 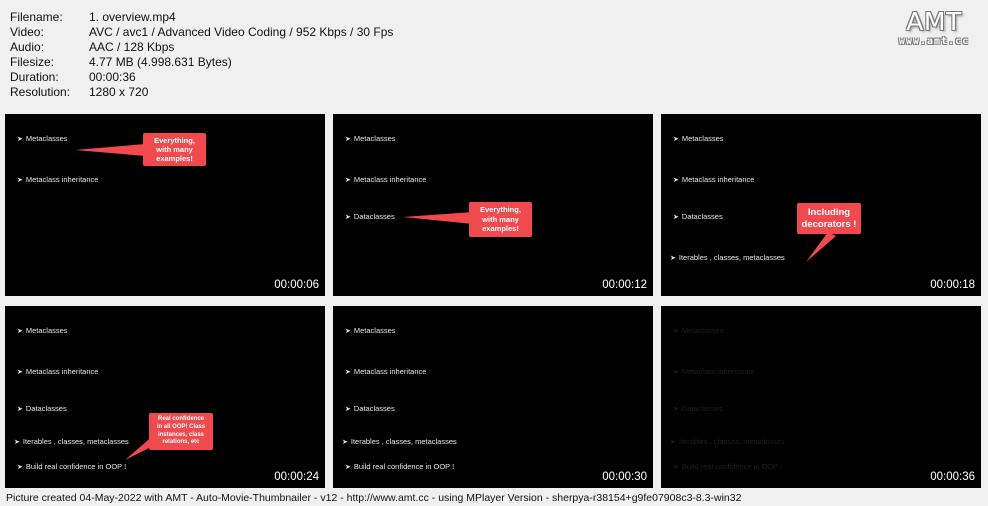 I want to click on info-key: Audio:, so click(x=27, y=47).